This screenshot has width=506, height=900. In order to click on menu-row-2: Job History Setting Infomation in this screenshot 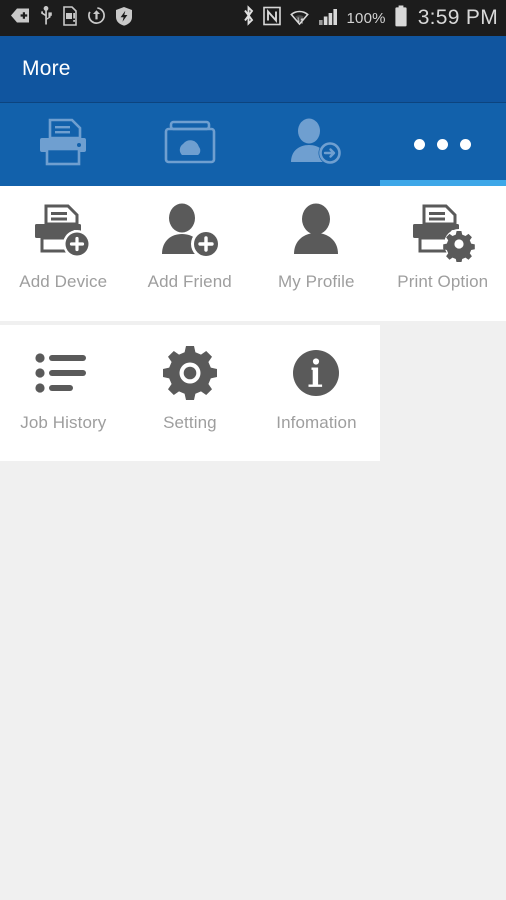, I will do `click(190, 393)`.